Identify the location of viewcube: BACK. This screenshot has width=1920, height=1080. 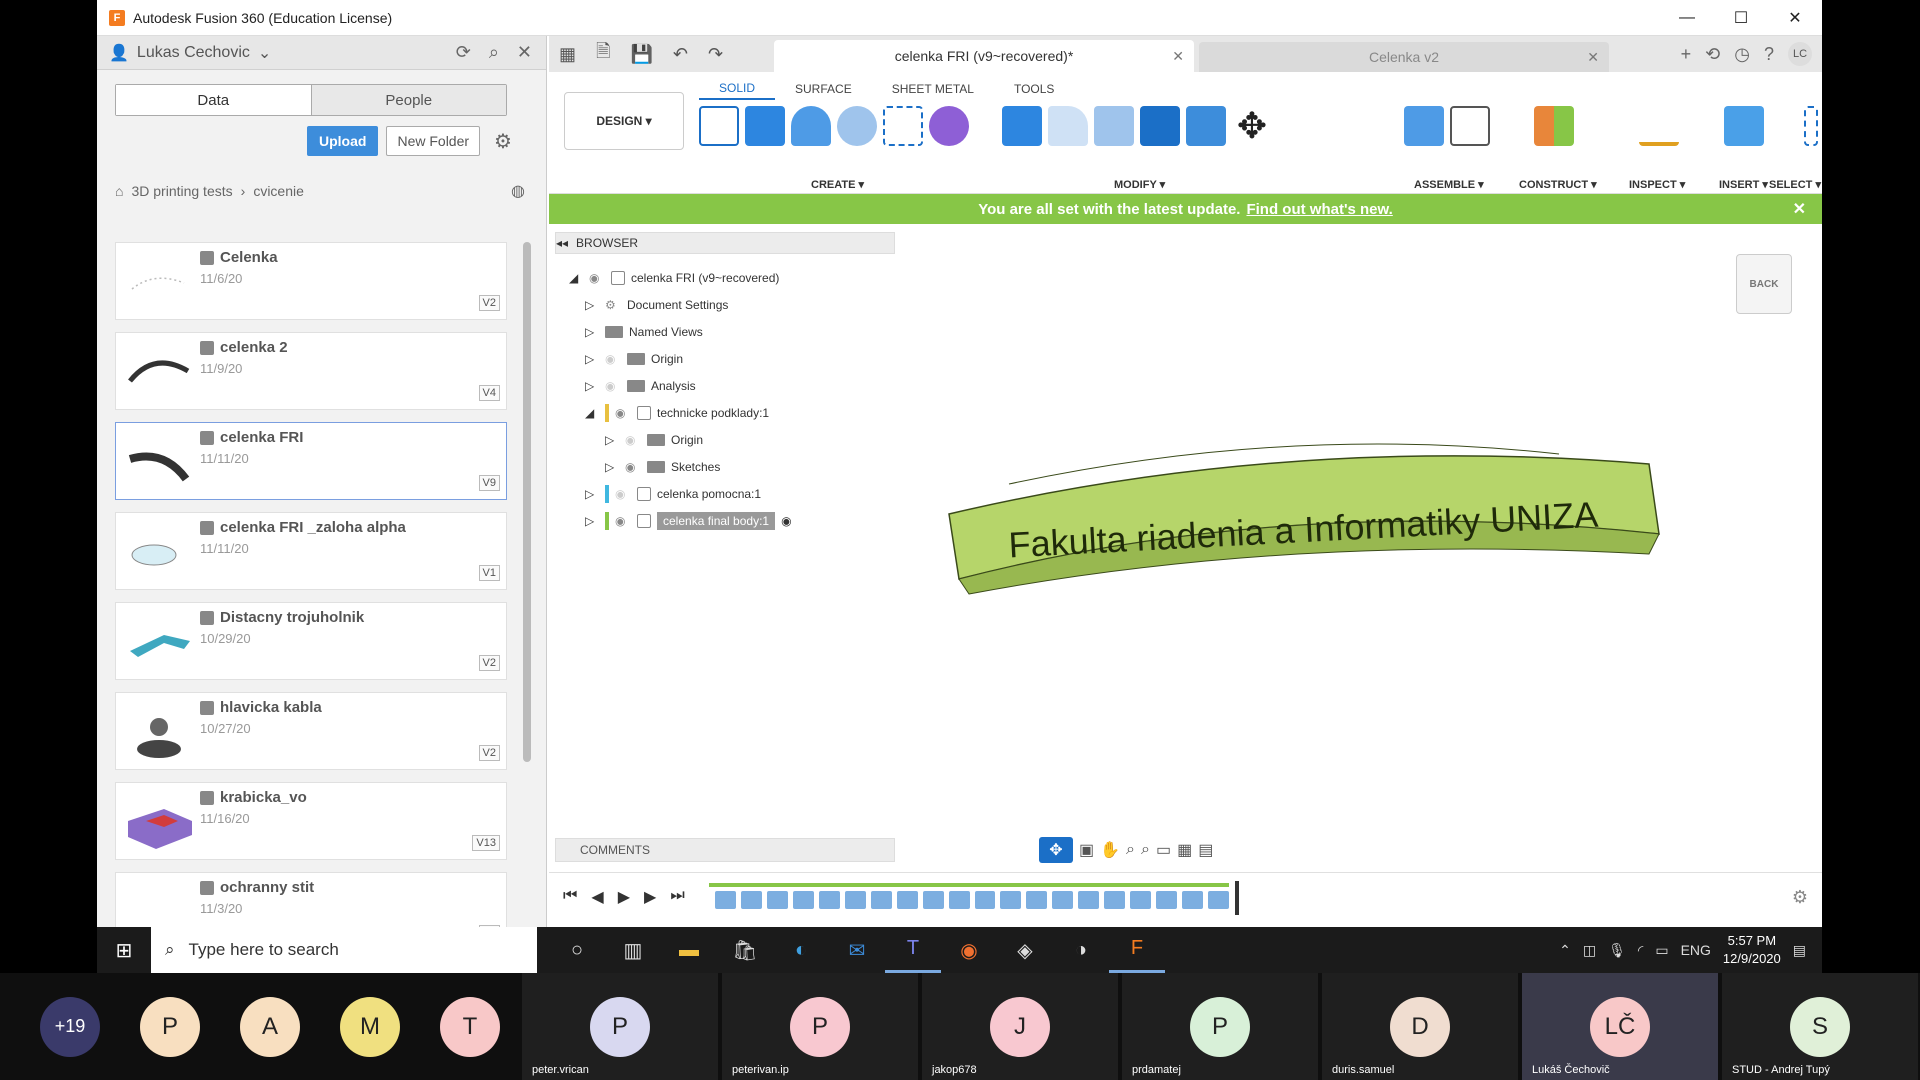
(1764, 284).